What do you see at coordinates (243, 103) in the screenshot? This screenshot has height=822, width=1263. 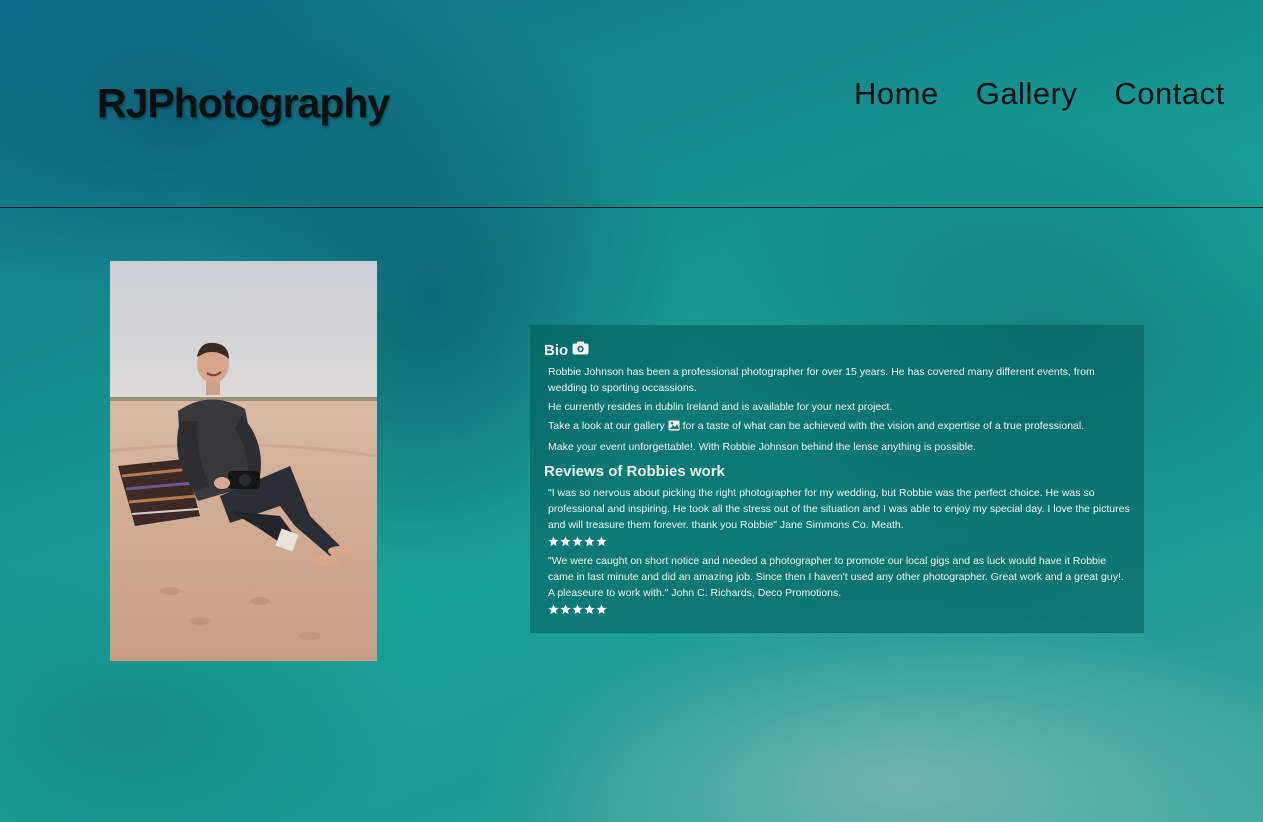 I see `site-logo: RJPhotography` at bounding box center [243, 103].